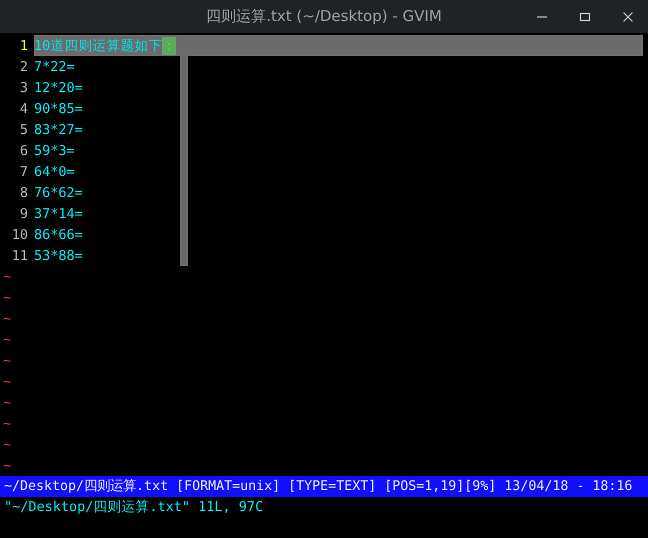 This screenshot has width=648, height=538. What do you see at coordinates (23, 88) in the screenshot?
I see `line-number: 3` at bounding box center [23, 88].